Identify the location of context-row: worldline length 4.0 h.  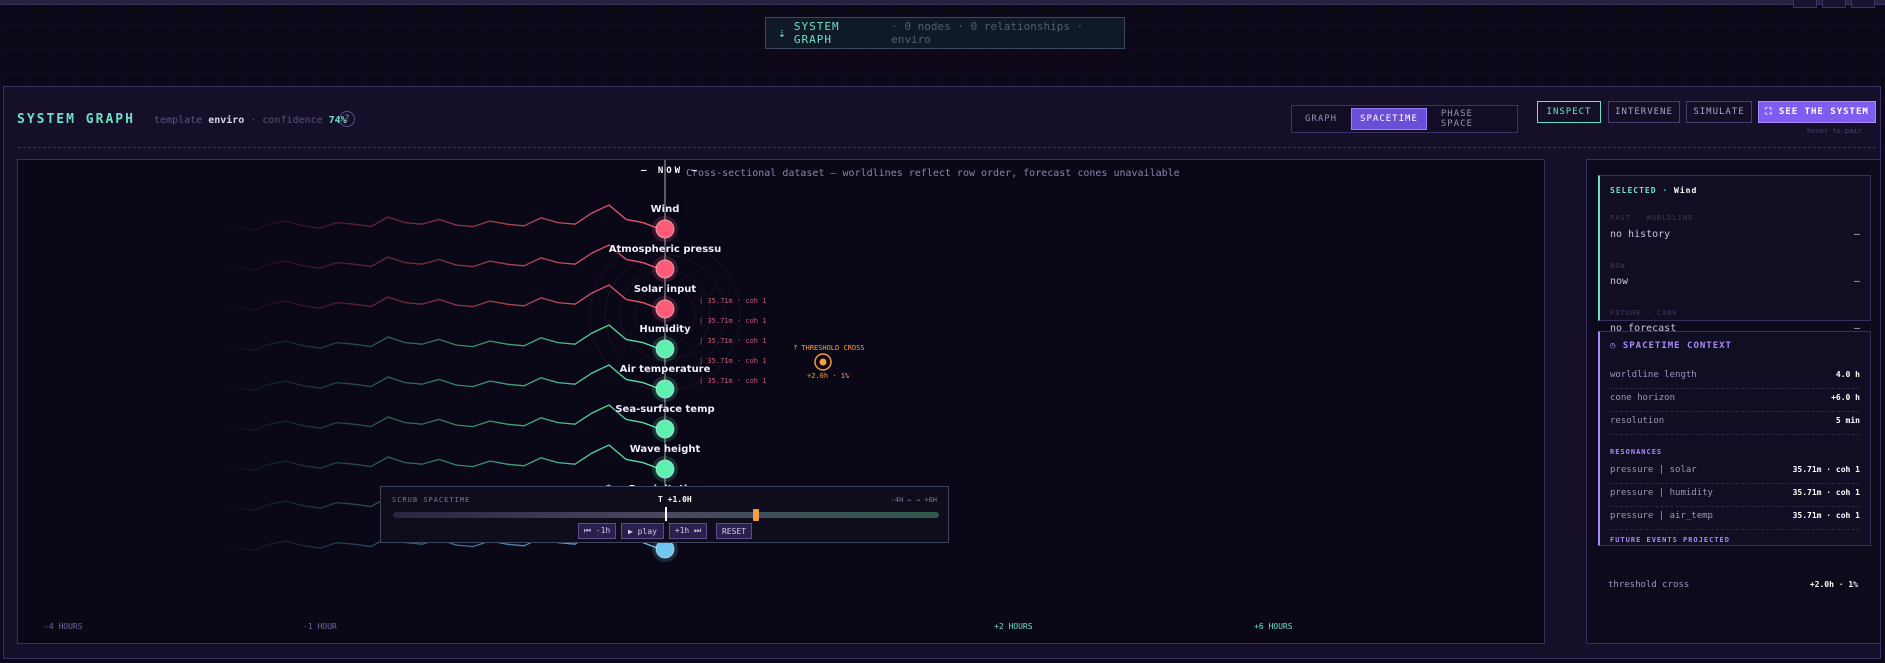
(1735, 379).